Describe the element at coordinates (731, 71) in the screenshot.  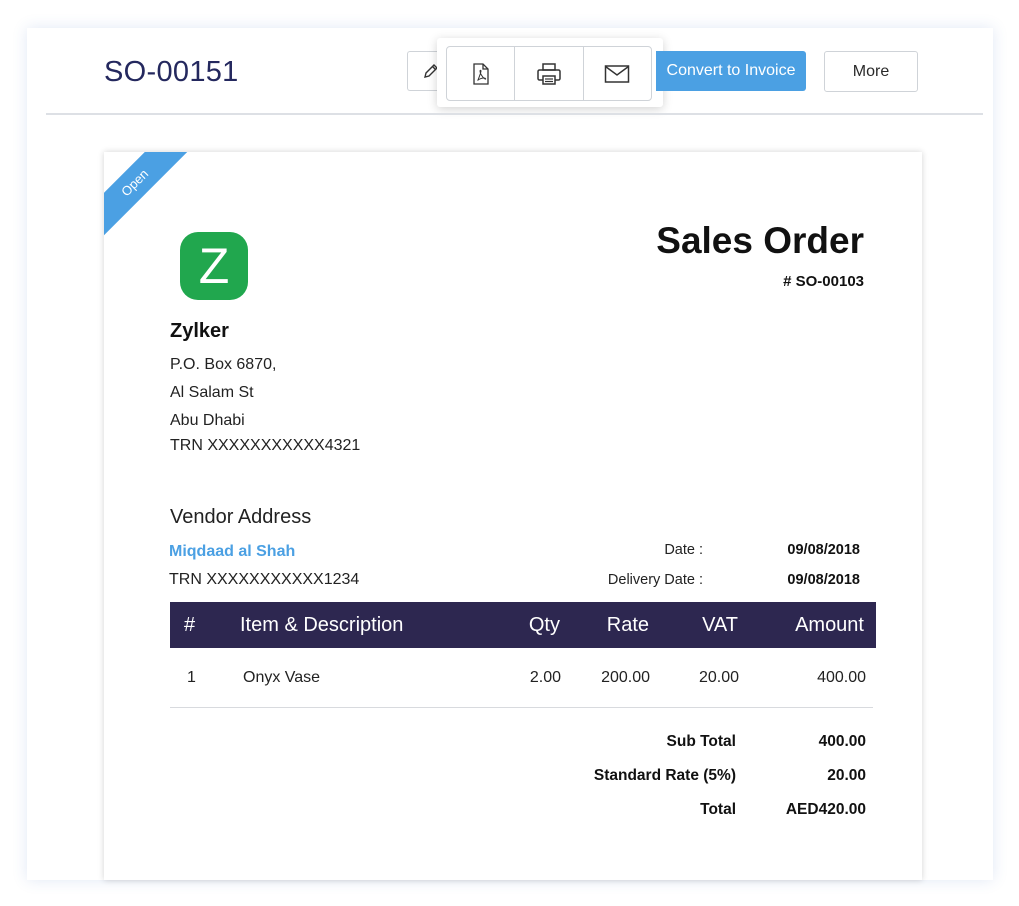
I see `convert-to-invoice-button: Convert to Invoice` at that location.